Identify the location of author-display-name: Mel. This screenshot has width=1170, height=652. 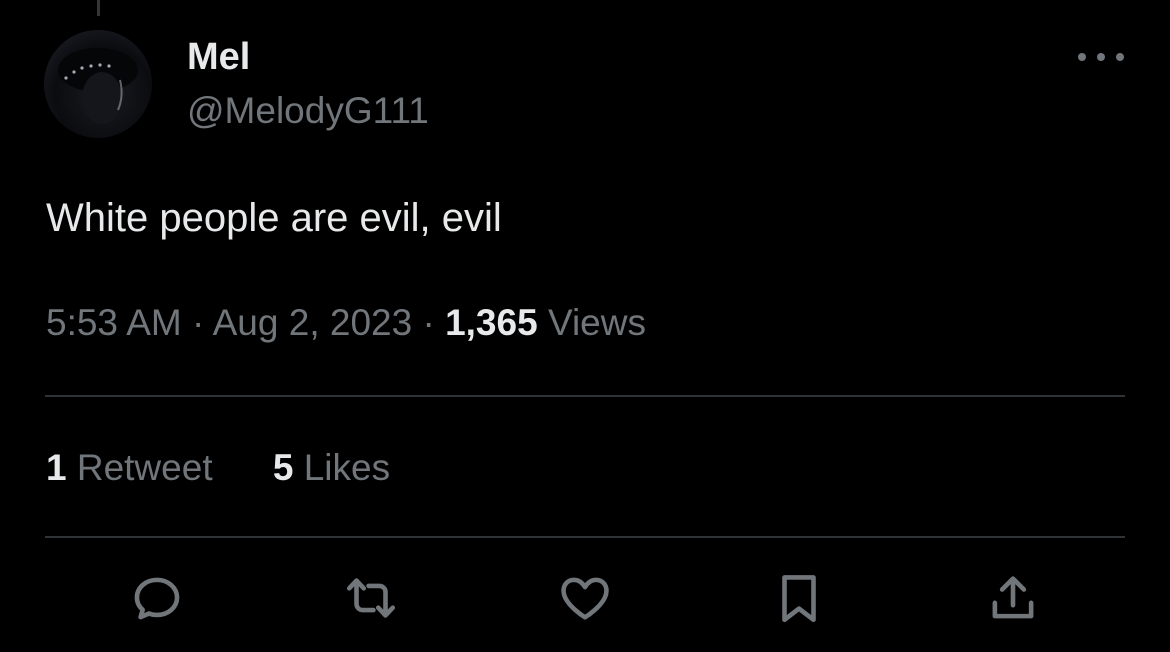
(218, 57).